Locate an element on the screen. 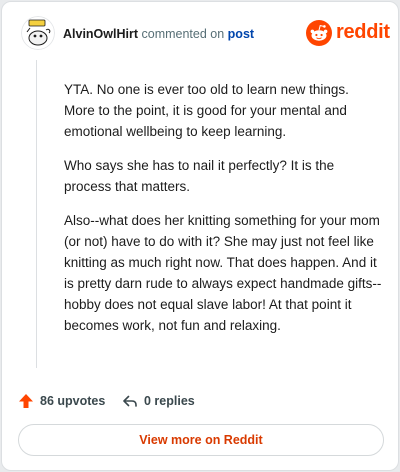 The height and width of the screenshot is (472, 400). comment-header: AlvinOwlHirt commented on post reddit is located at coordinates (205, 34).